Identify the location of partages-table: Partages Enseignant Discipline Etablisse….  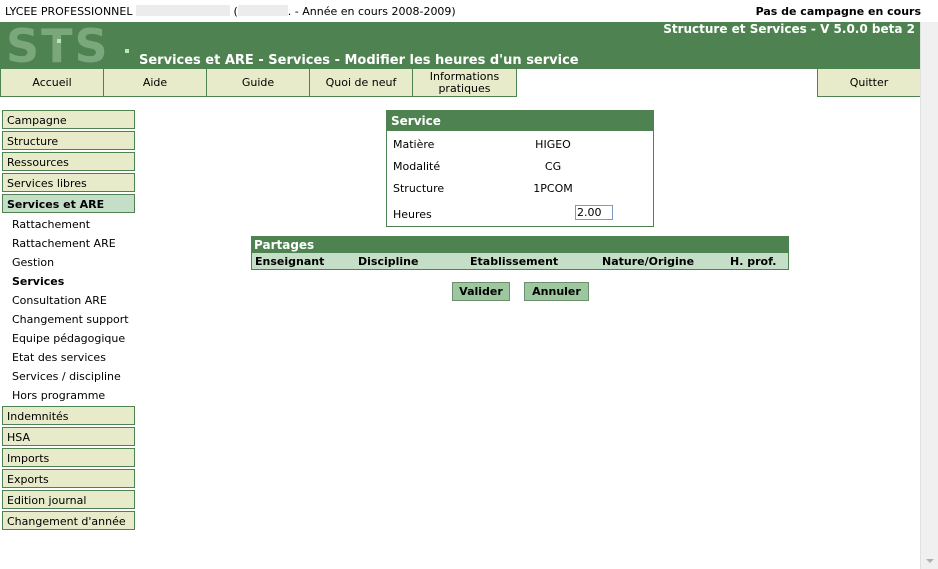
(520, 253).